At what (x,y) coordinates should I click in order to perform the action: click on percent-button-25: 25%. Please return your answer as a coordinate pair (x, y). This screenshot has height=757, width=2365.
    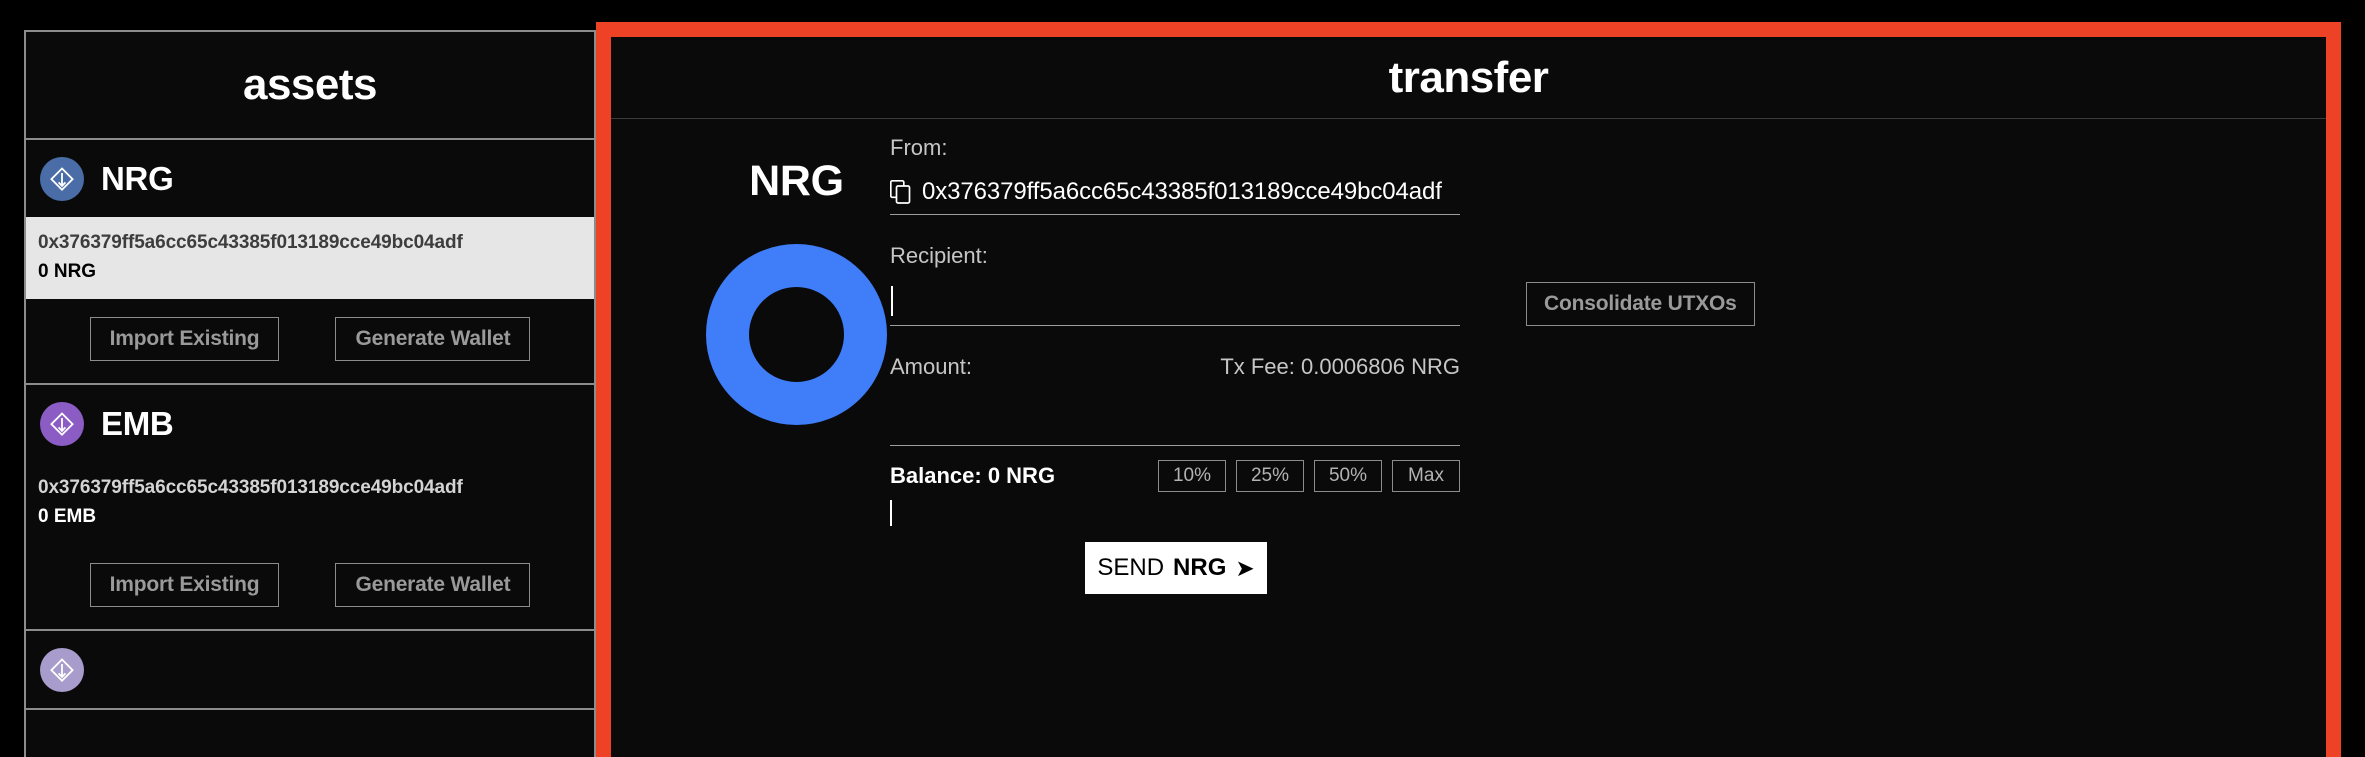
    Looking at the image, I should click on (1270, 476).